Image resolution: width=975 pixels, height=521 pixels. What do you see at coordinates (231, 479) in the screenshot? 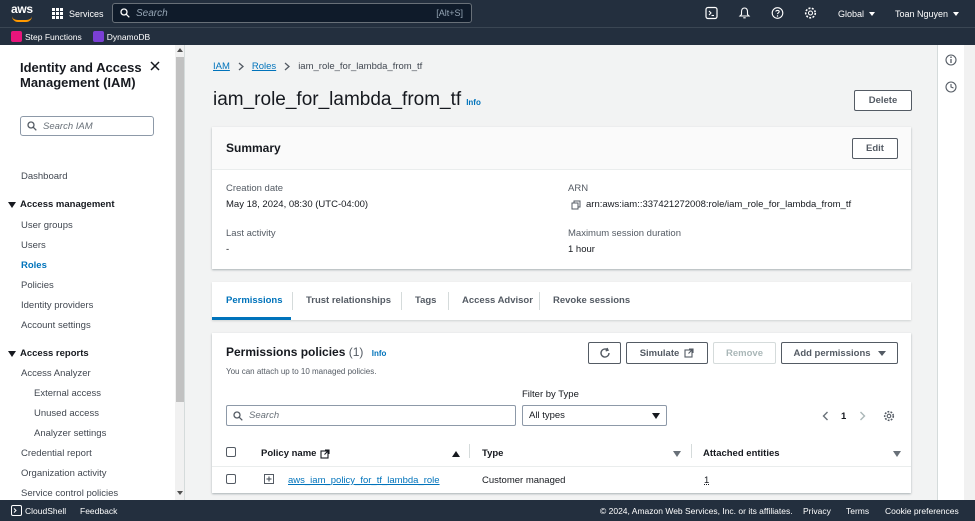
I see `row-checkbox` at bounding box center [231, 479].